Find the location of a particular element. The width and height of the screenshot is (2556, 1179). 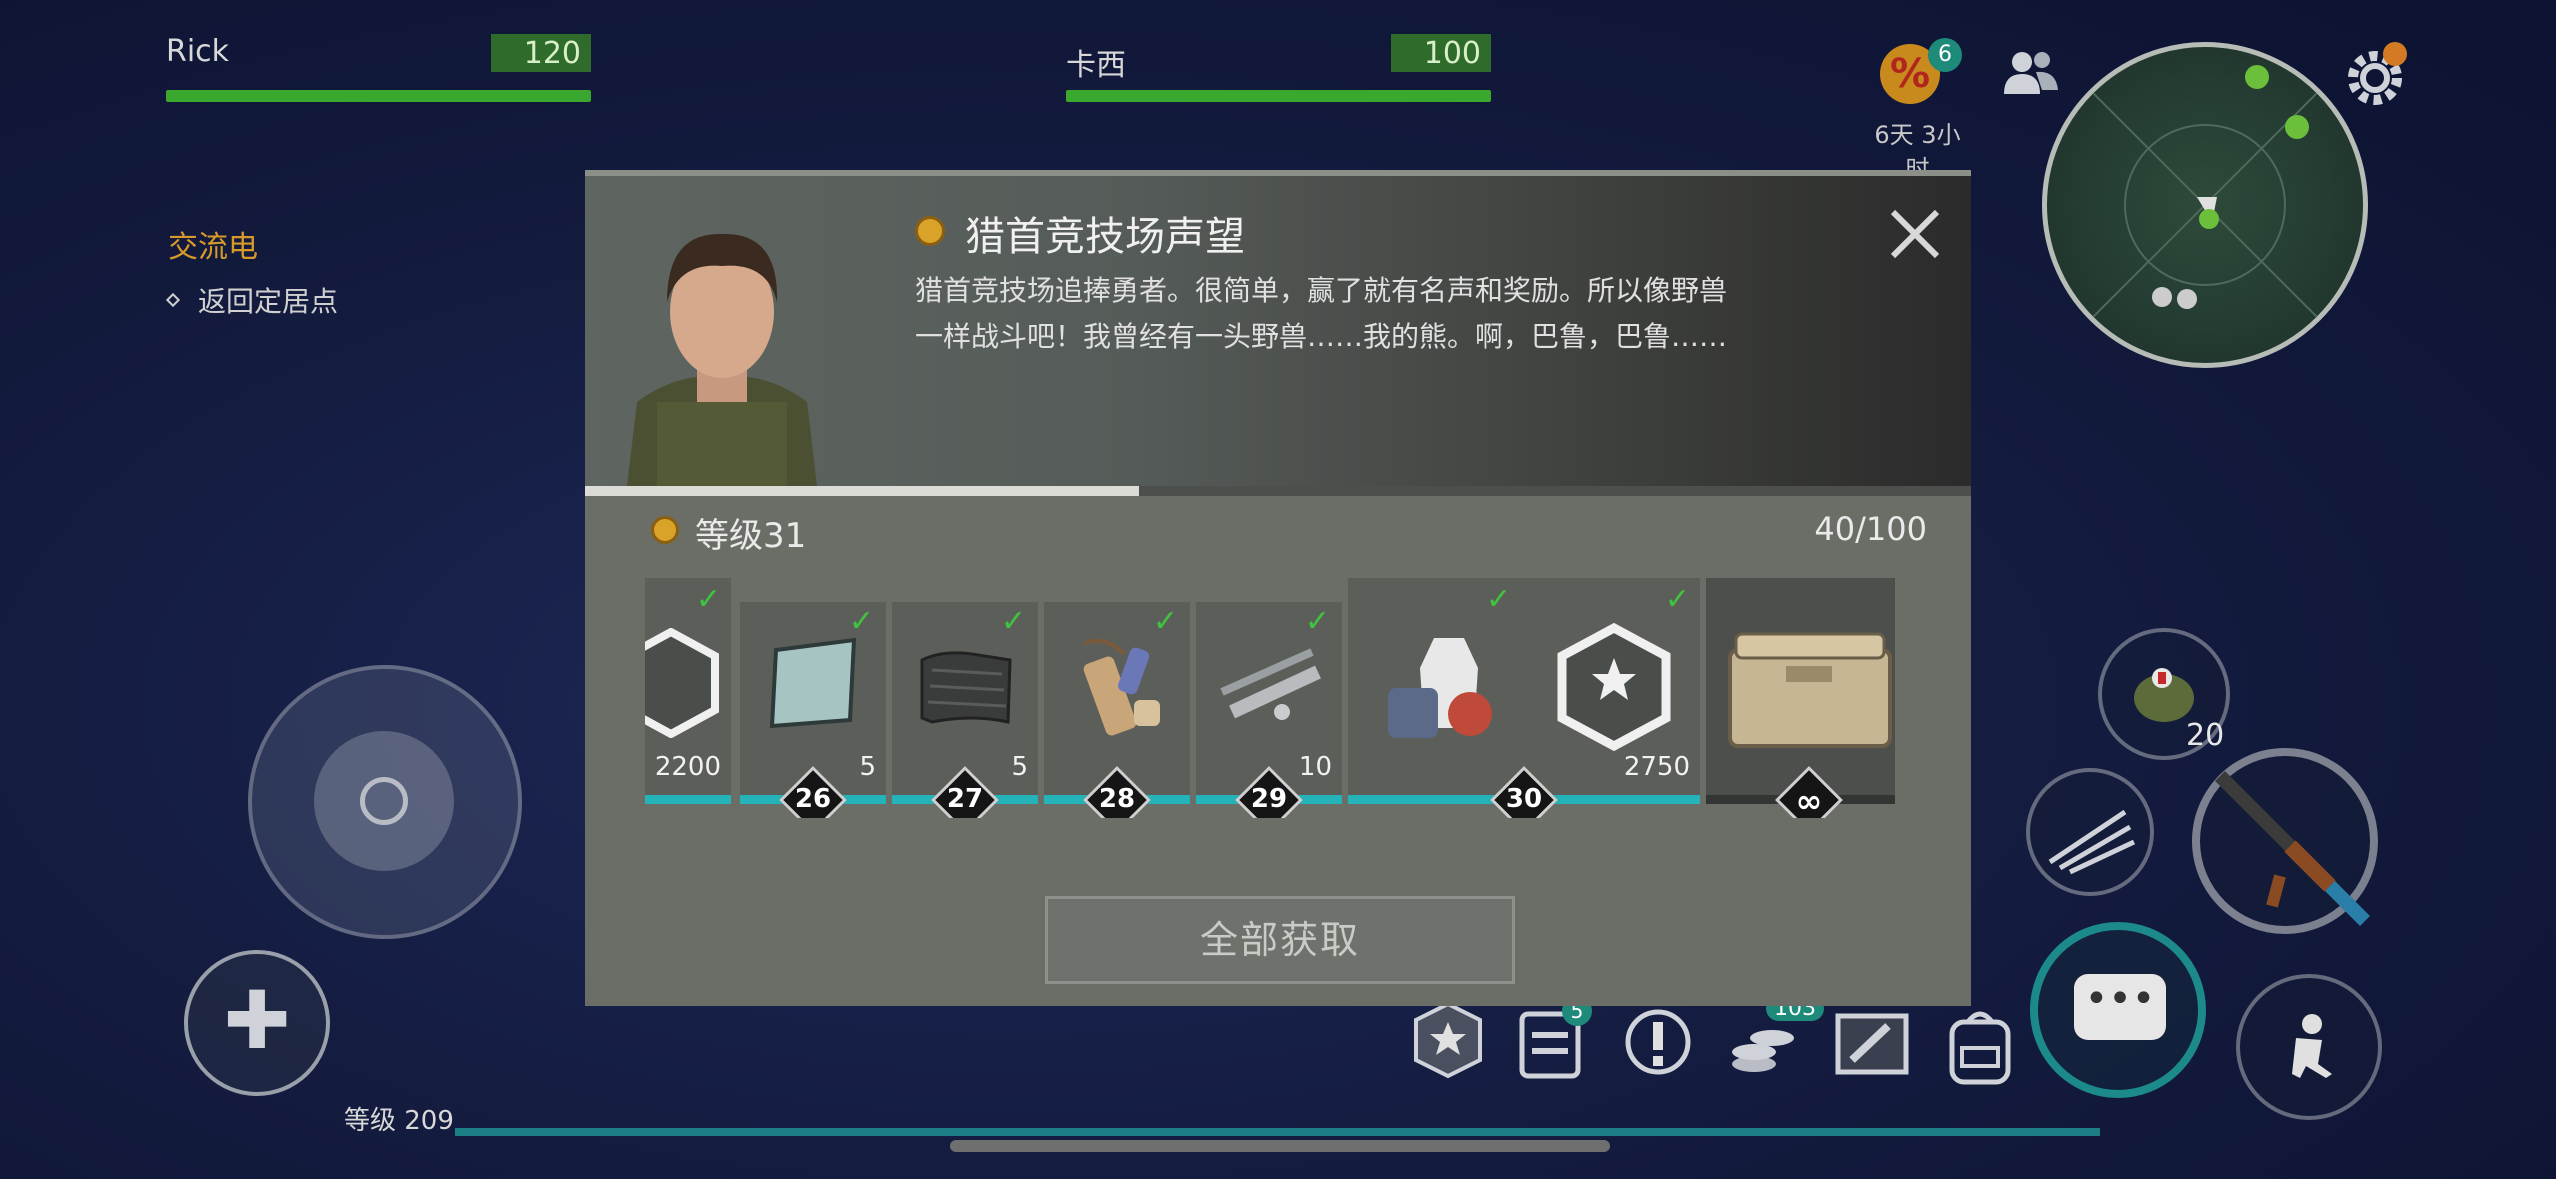

scroll-bundle-icon is located at coordinates (1121, 687).